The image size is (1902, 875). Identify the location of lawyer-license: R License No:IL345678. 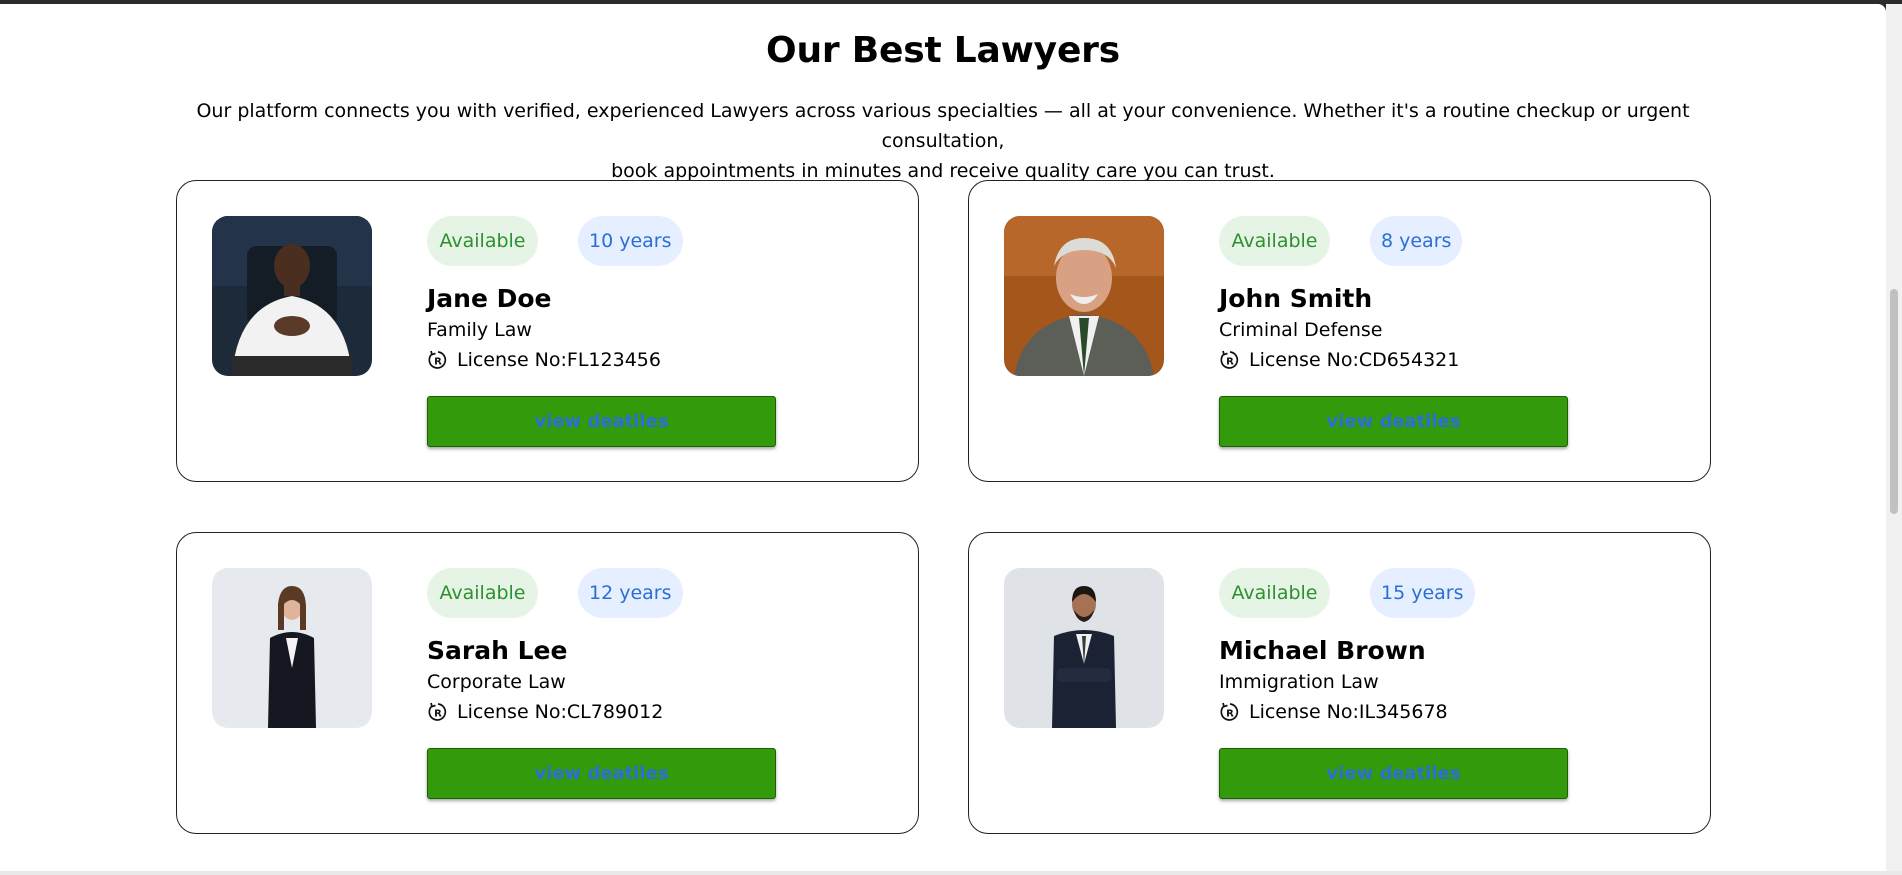
(1333, 712).